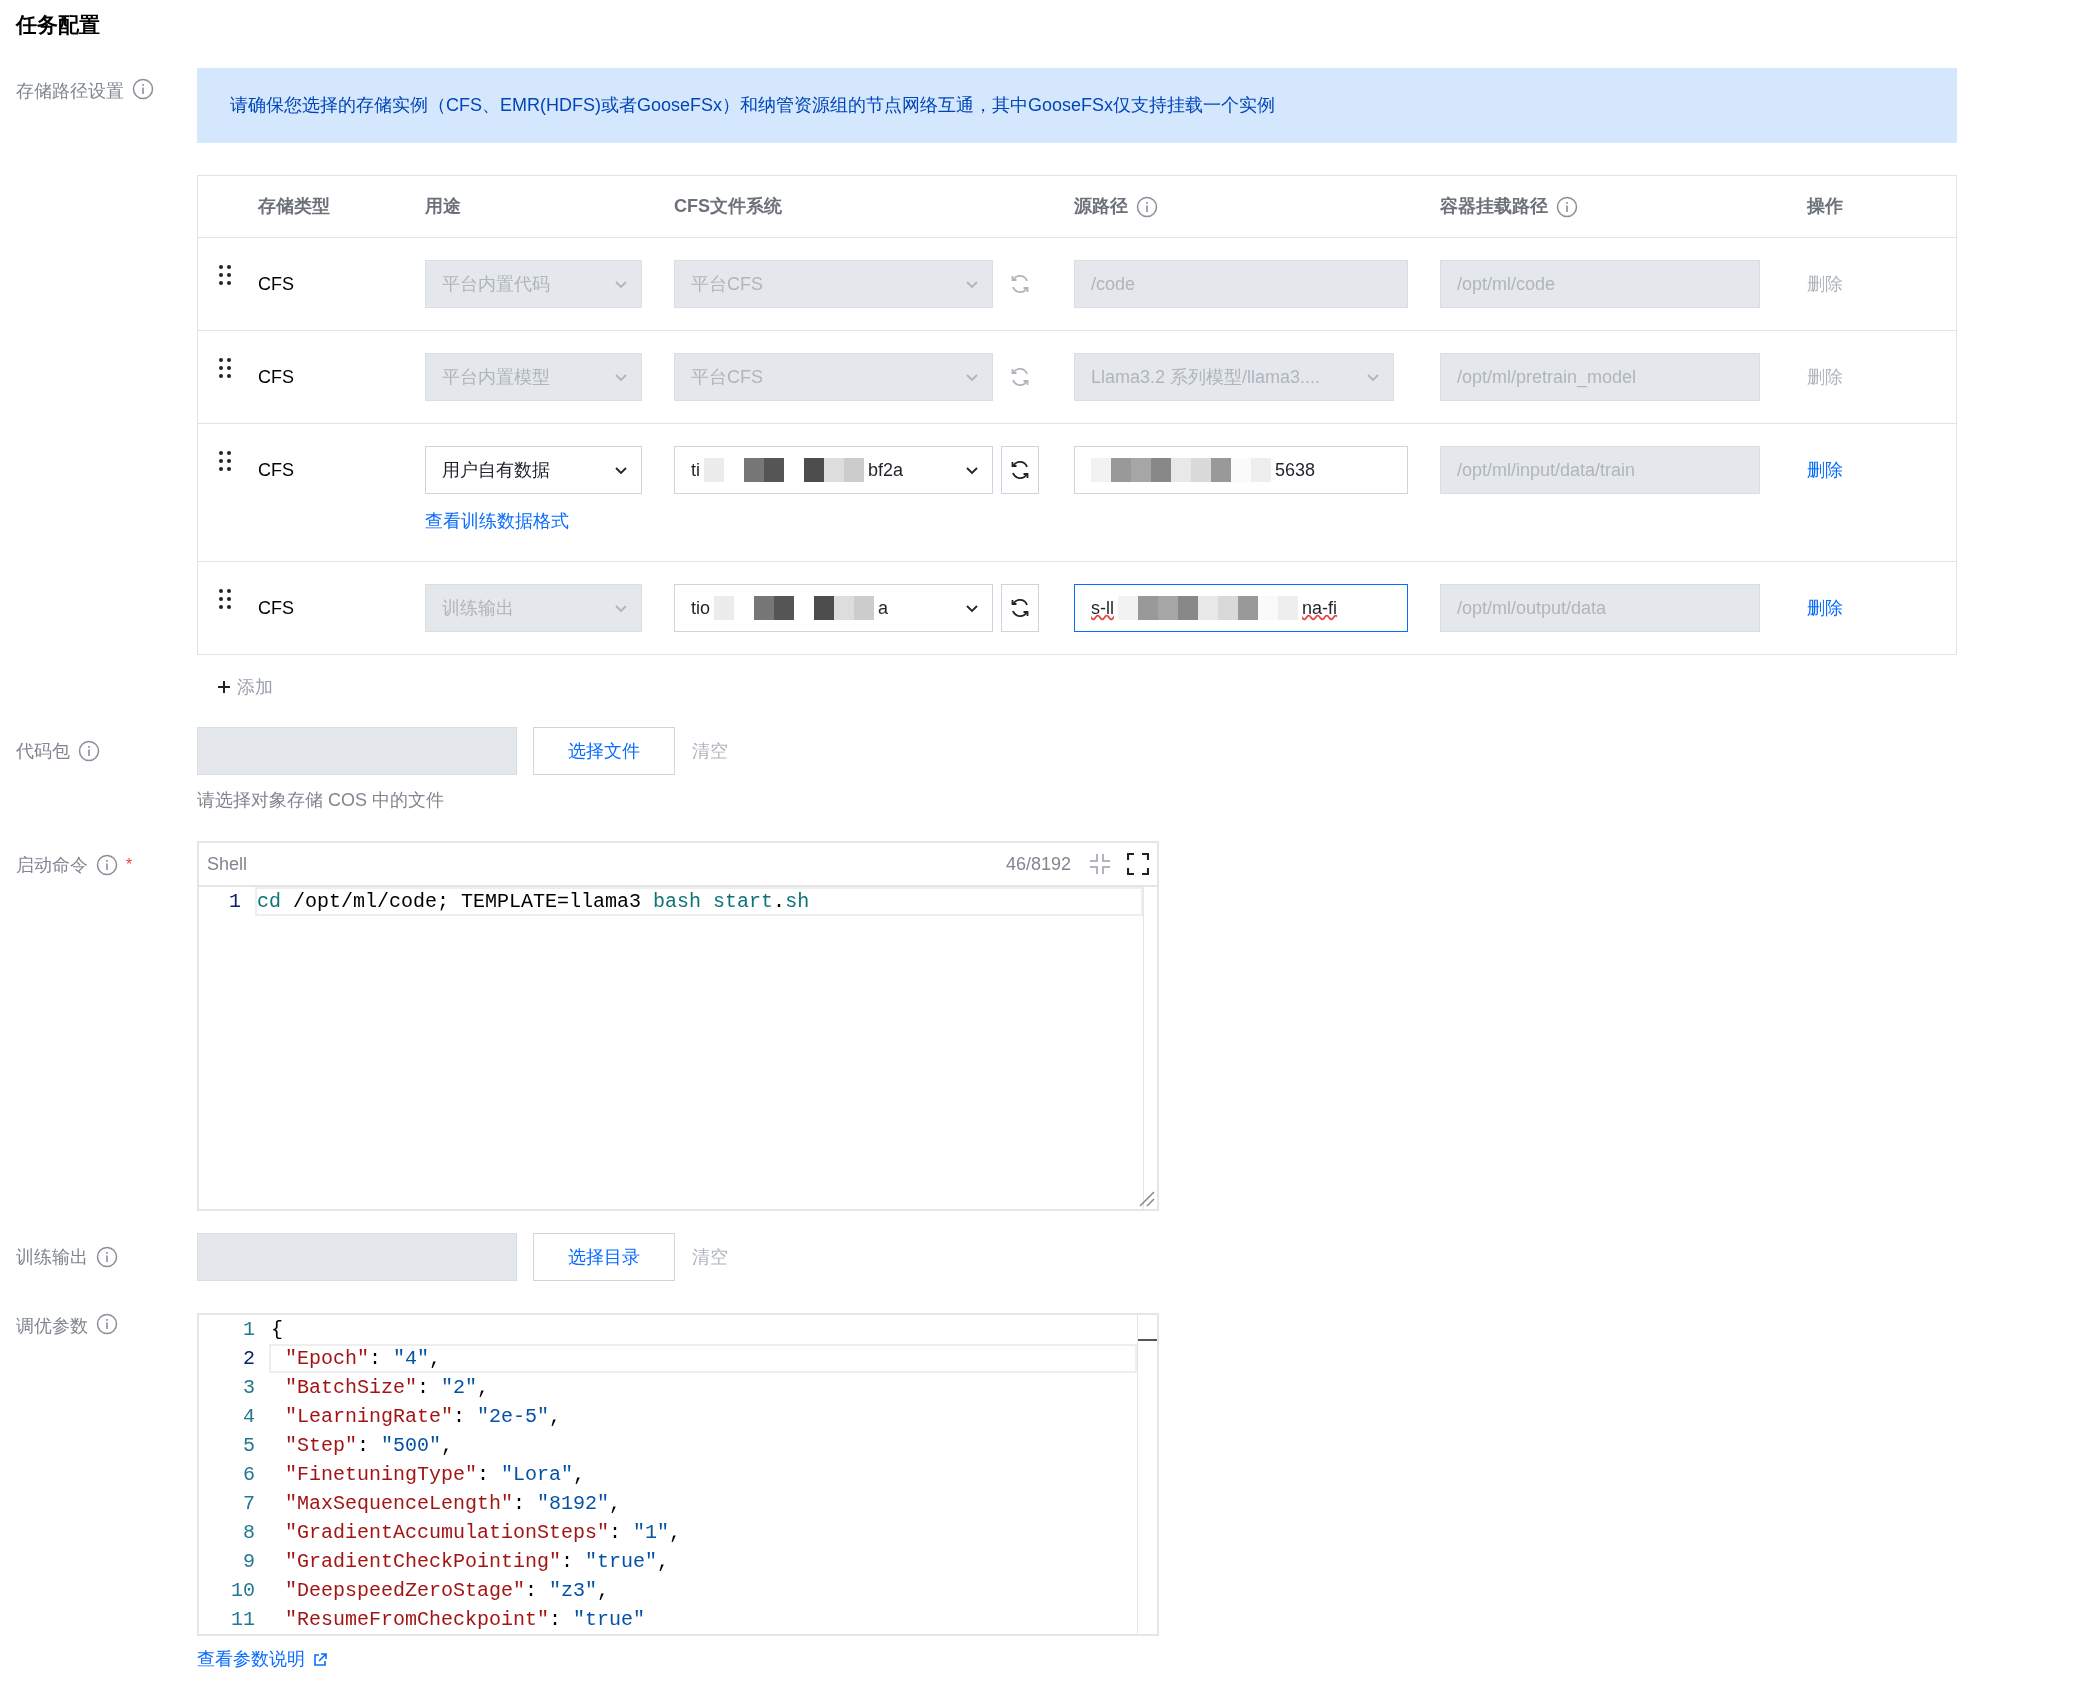  What do you see at coordinates (1146, 1198) in the screenshot?
I see `resize-handle-icon` at bounding box center [1146, 1198].